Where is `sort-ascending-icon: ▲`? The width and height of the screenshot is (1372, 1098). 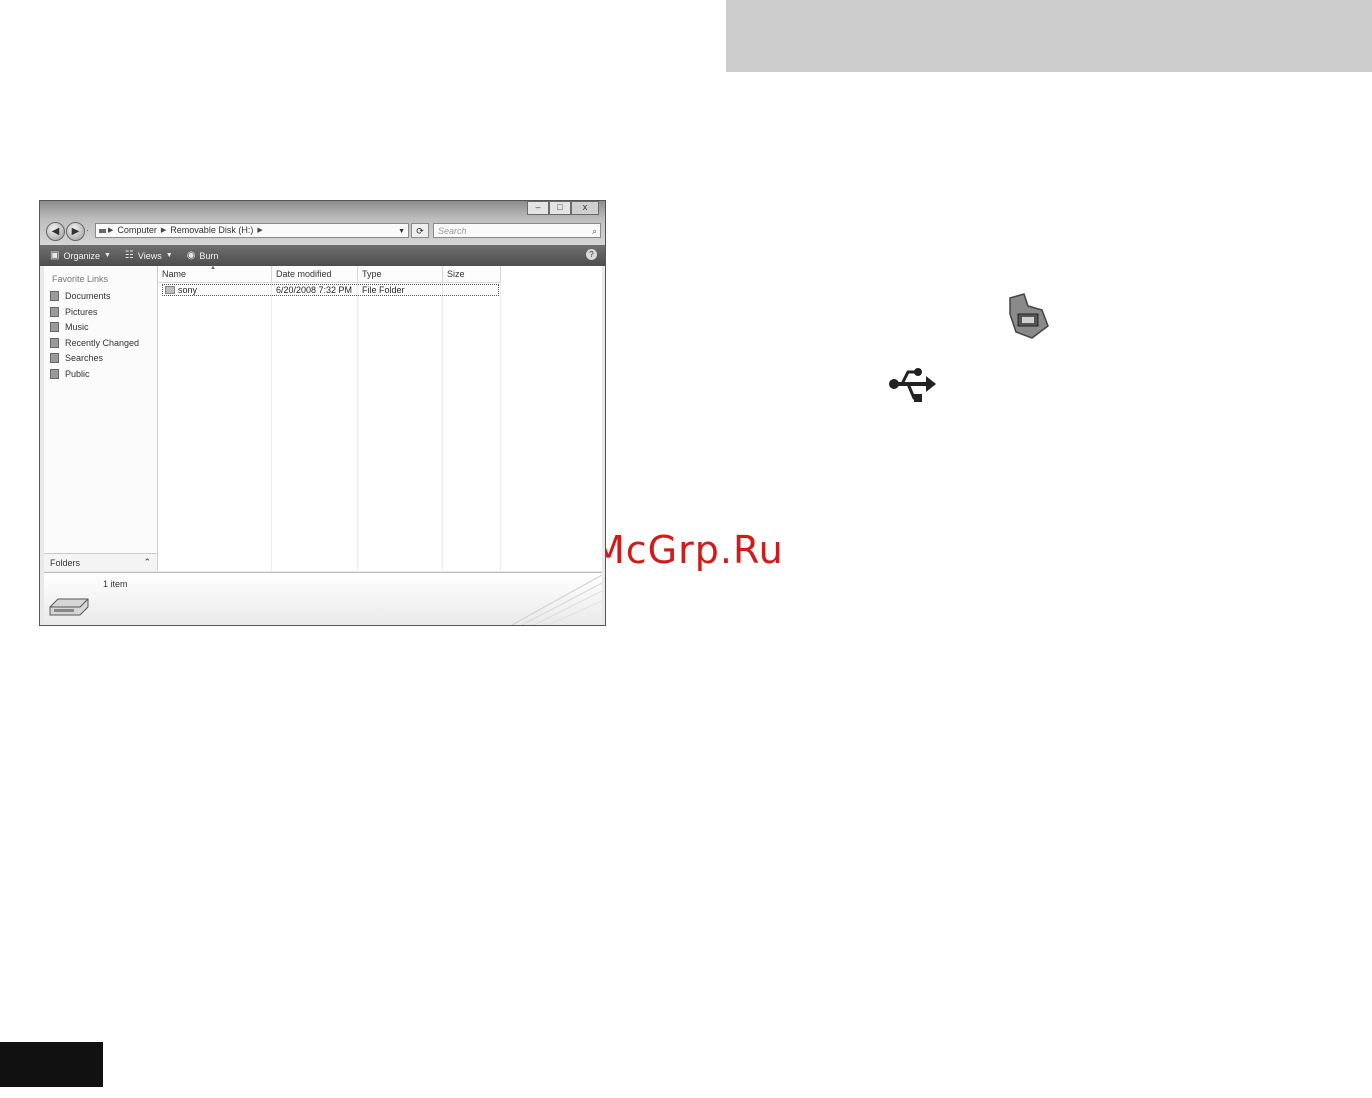 sort-ascending-icon: ▲ is located at coordinates (213, 268).